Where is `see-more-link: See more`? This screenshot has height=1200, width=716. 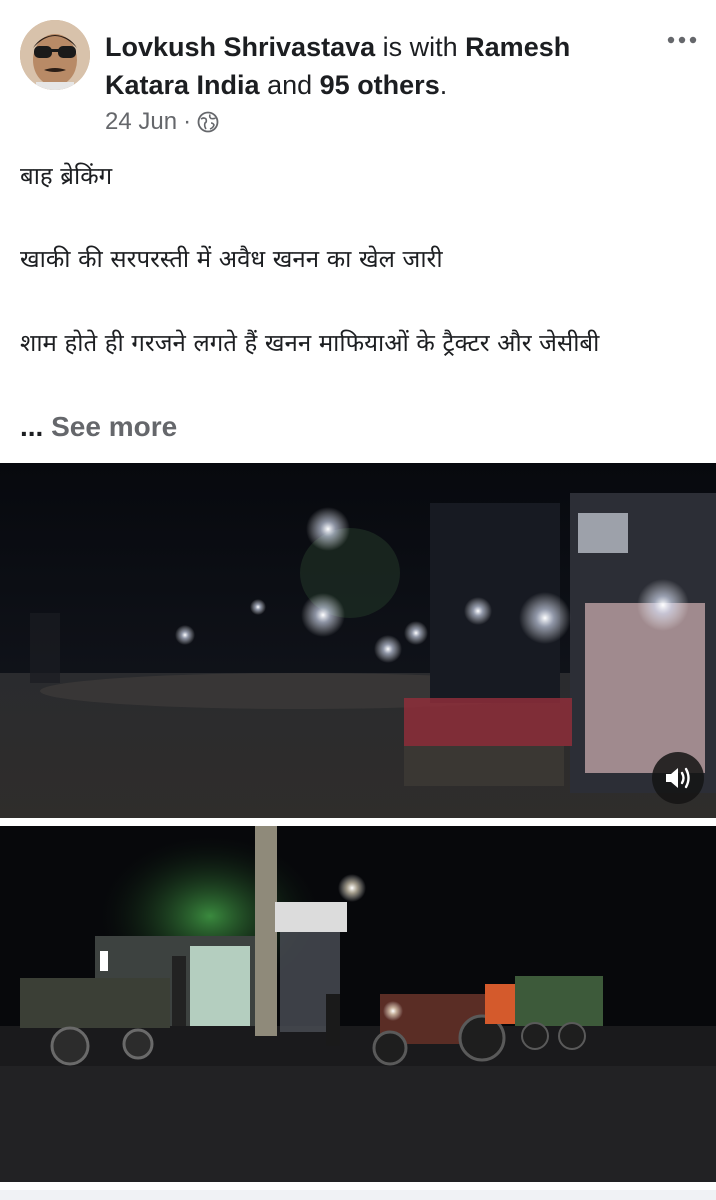
see-more-link: See more is located at coordinates (114, 426).